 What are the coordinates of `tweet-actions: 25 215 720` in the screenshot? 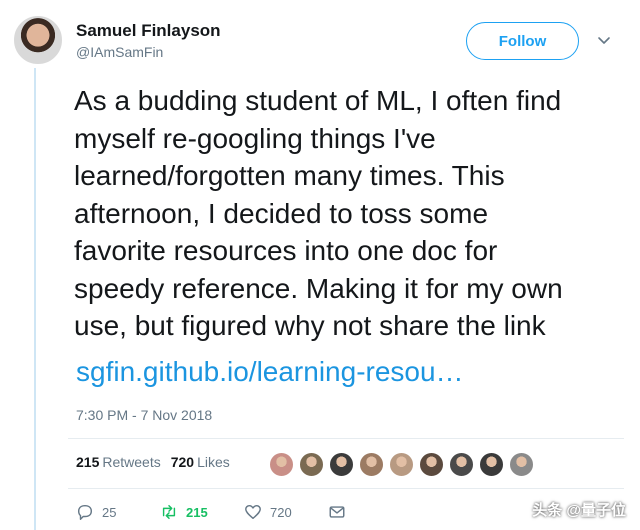 It's located at (211, 512).